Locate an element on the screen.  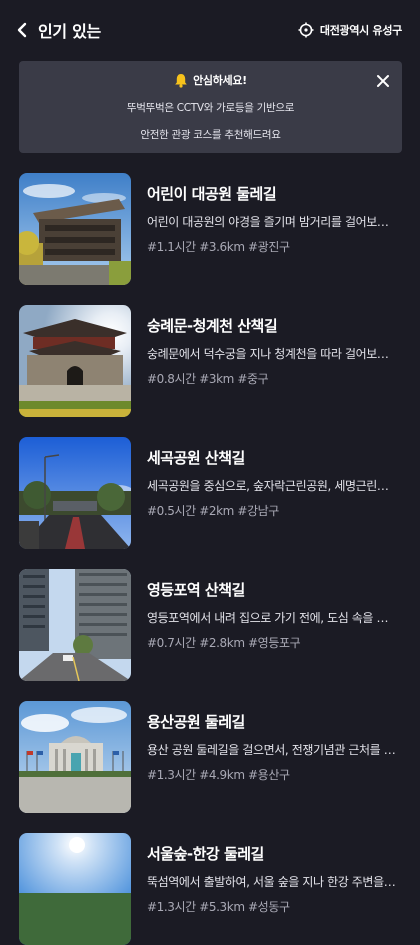
course-tags: #1.1시간 #3.6km #광진구 is located at coordinates (218, 247).